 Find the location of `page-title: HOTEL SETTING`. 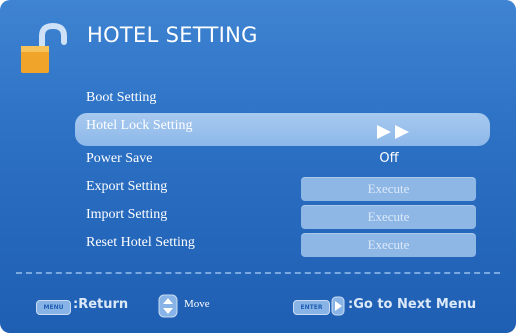

page-title: HOTEL SETTING is located at coordinates (172, 35).